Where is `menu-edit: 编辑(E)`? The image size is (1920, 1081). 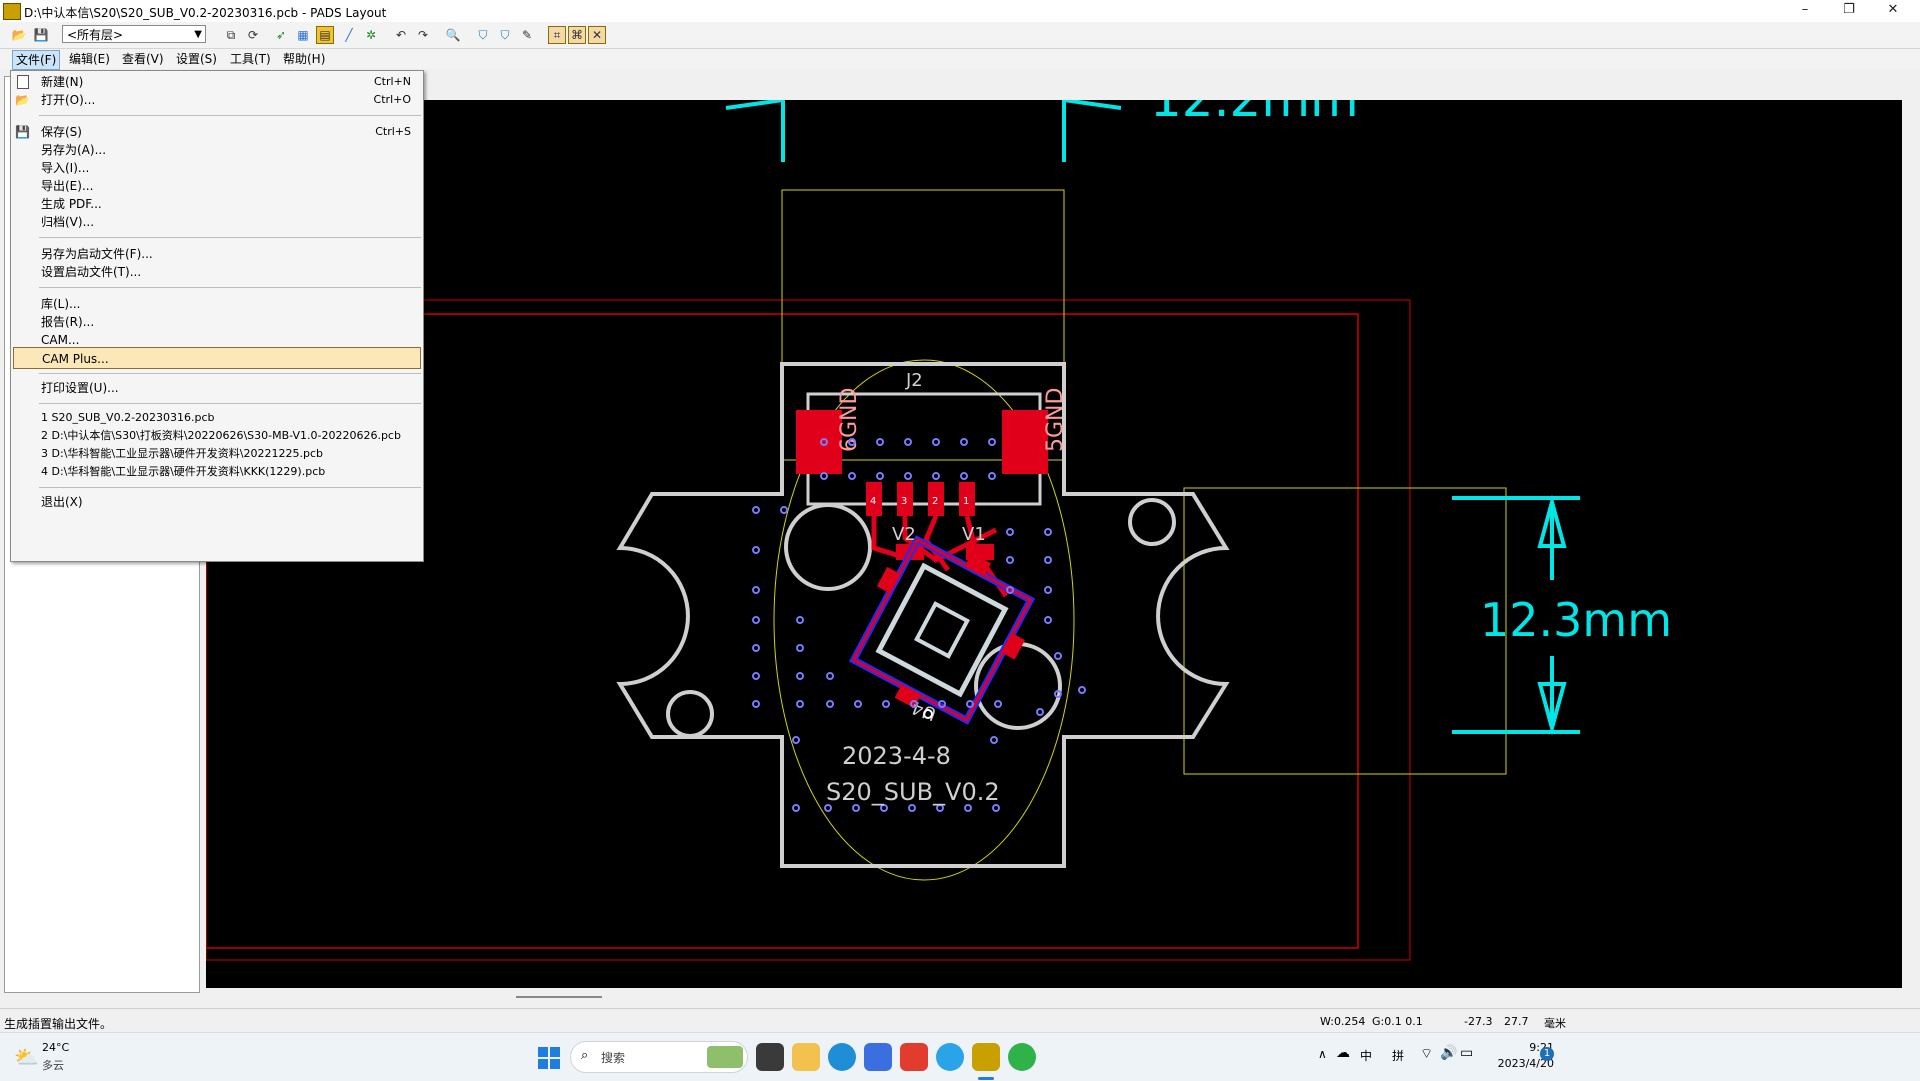
menu-edit: 编辑(E) is located at coordinates (89, 59).